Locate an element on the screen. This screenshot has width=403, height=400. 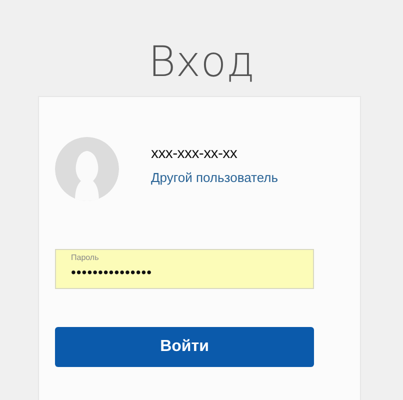
avatar-icon is located at coordinates (87, 169).